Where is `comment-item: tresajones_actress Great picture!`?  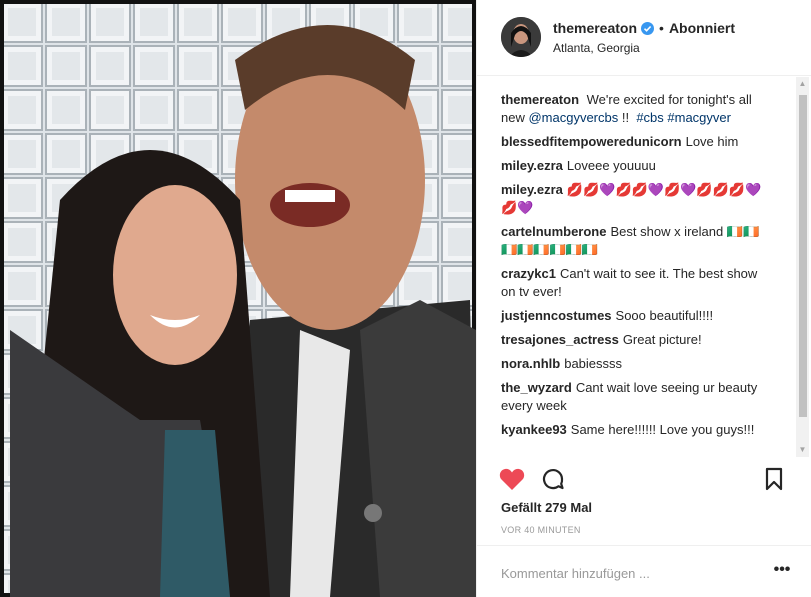
comment-item: tresajones_actress Great picture! is located at coordinates (640, 340).